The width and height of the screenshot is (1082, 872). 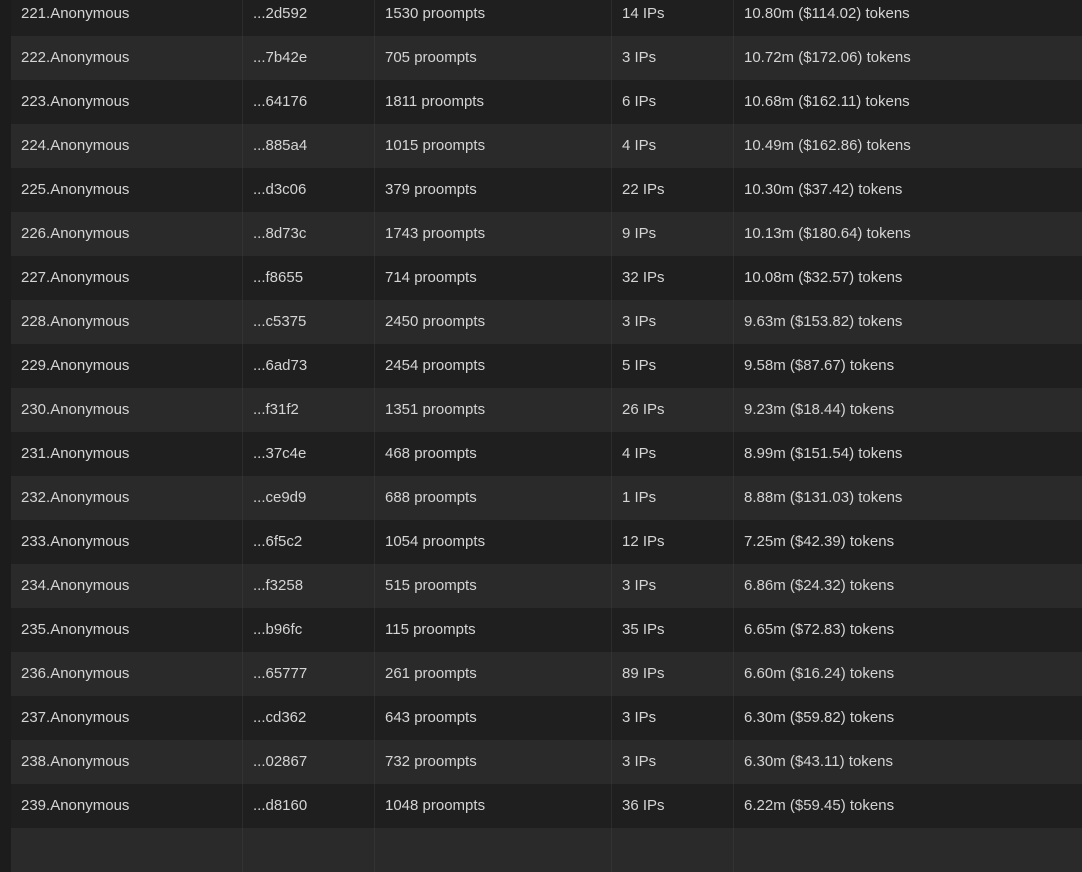 What do you see at coordinates (308, 190) in the screenshot?
I see `user-hash-cell: ...d3c06` at bounding box center [308, 190].